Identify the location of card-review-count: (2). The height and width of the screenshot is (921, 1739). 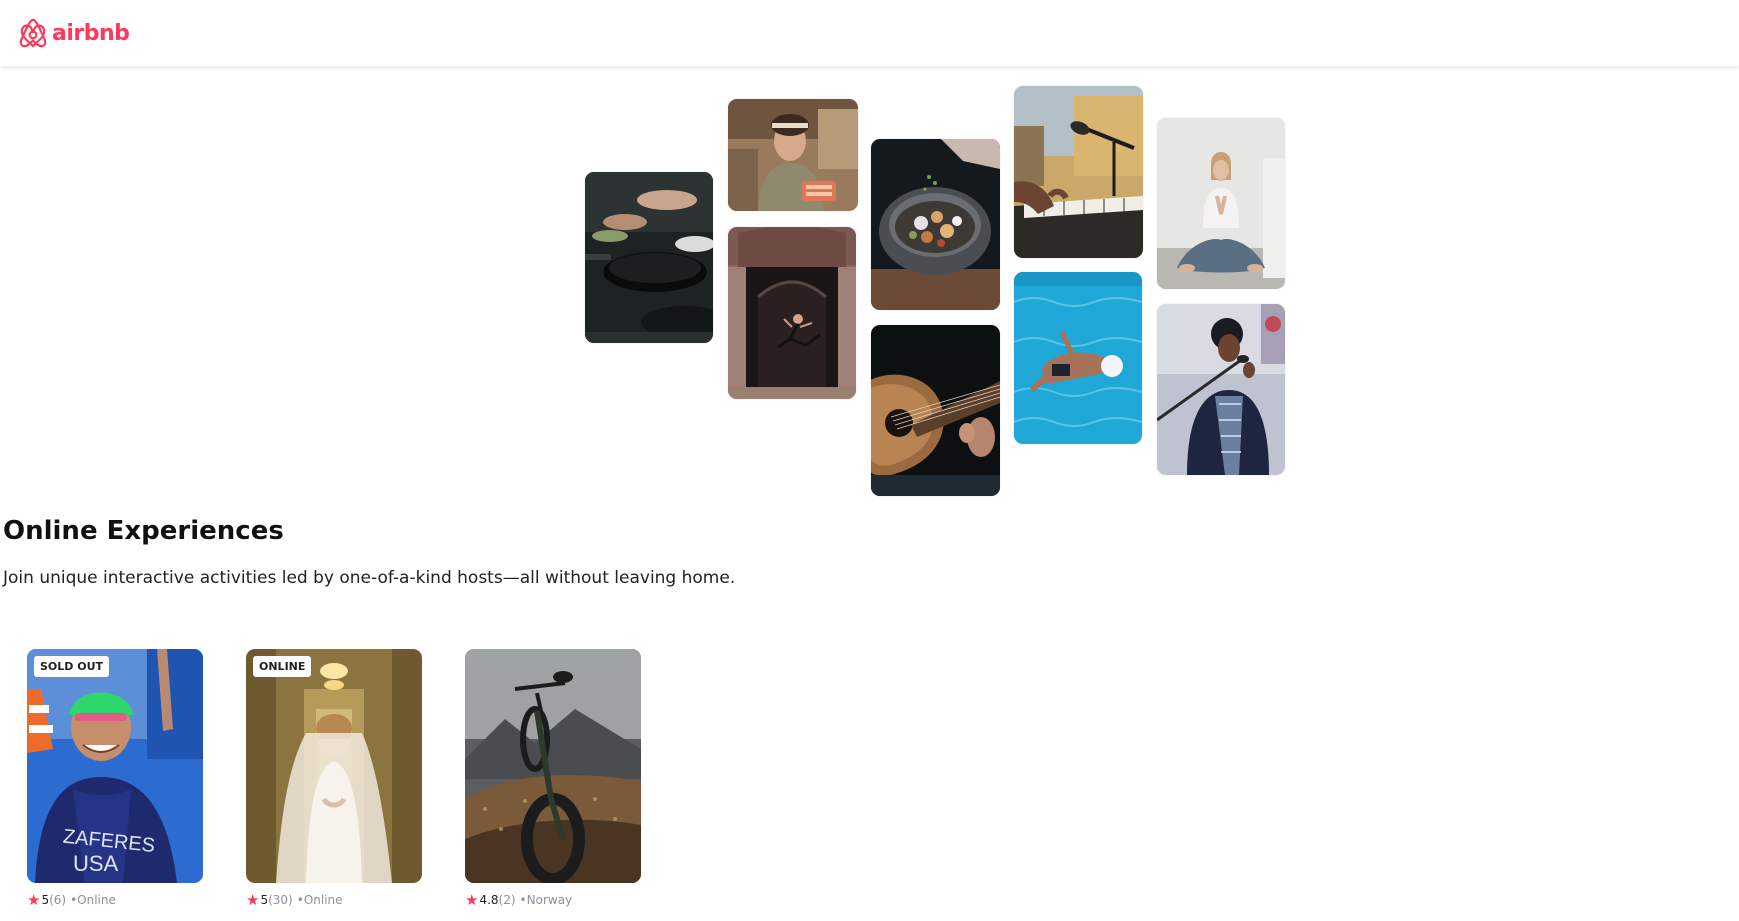
(507, 900).